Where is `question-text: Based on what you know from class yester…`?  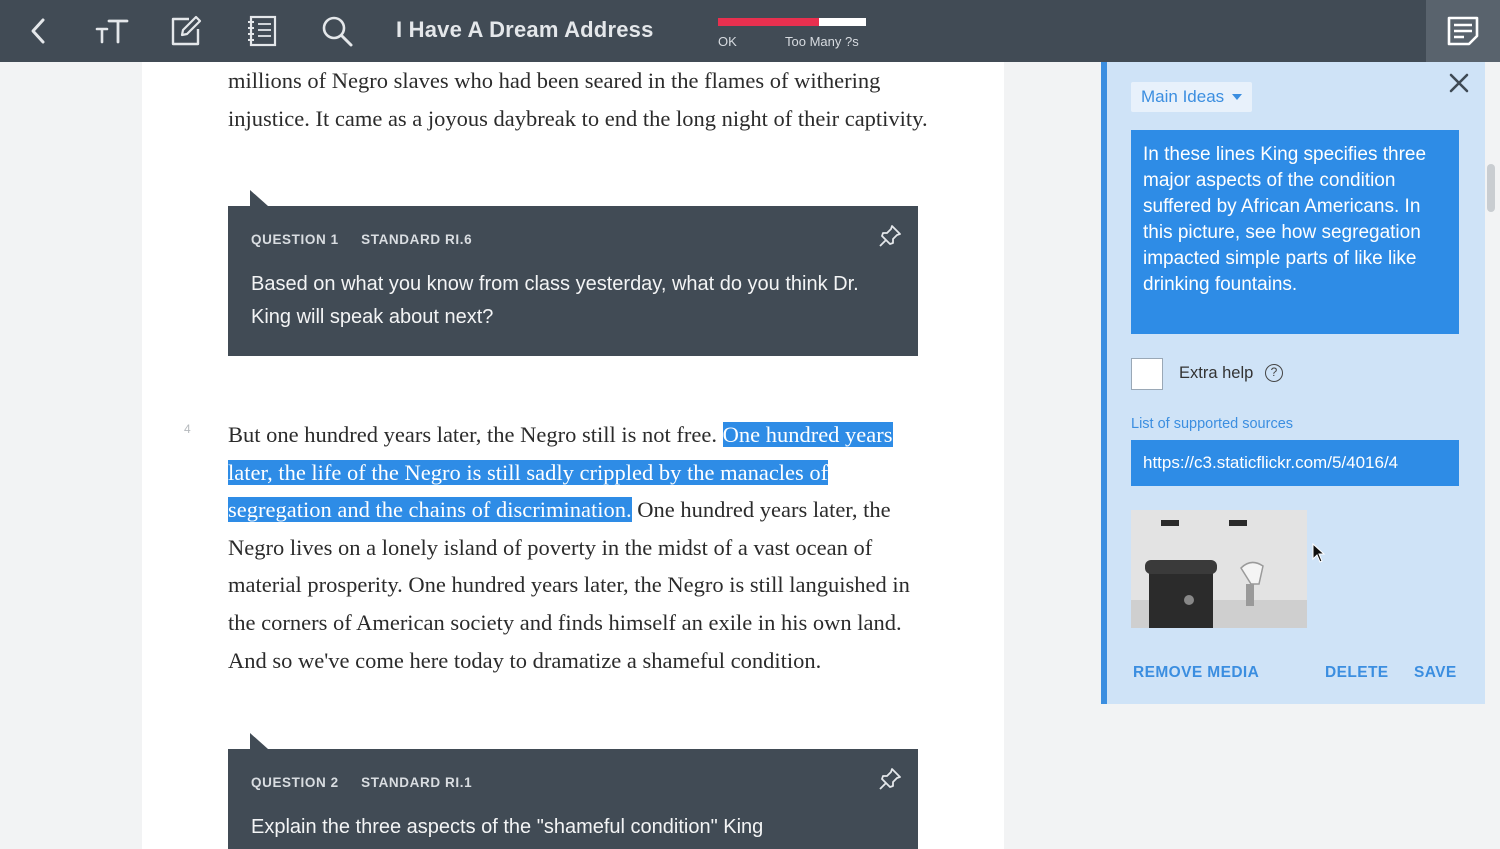
question-text: Based on what you know from class yester… is located at coordinates (555, 300).